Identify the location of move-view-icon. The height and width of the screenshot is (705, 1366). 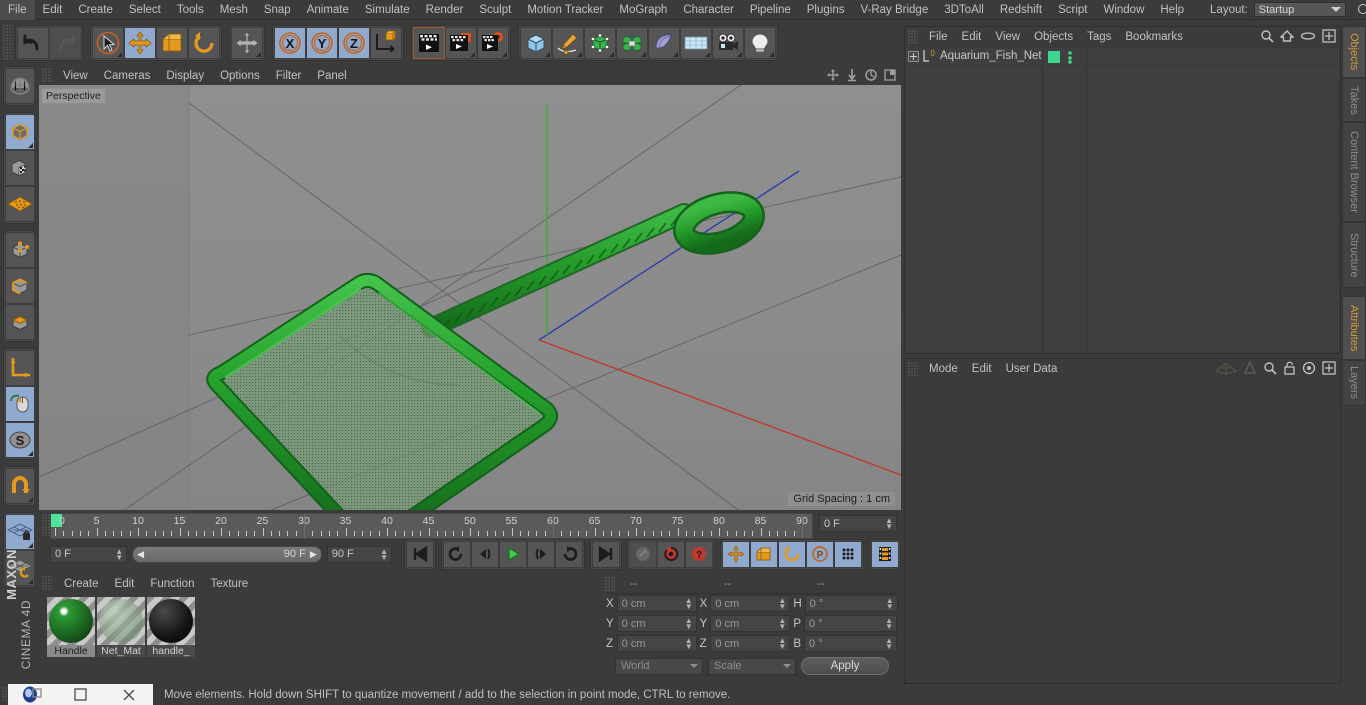
(833, 75).